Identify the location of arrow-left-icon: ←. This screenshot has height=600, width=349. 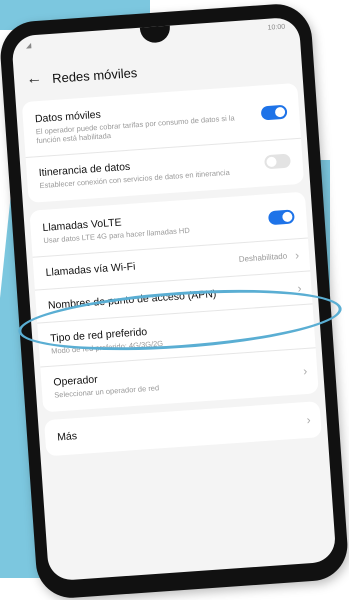
(34, 79).